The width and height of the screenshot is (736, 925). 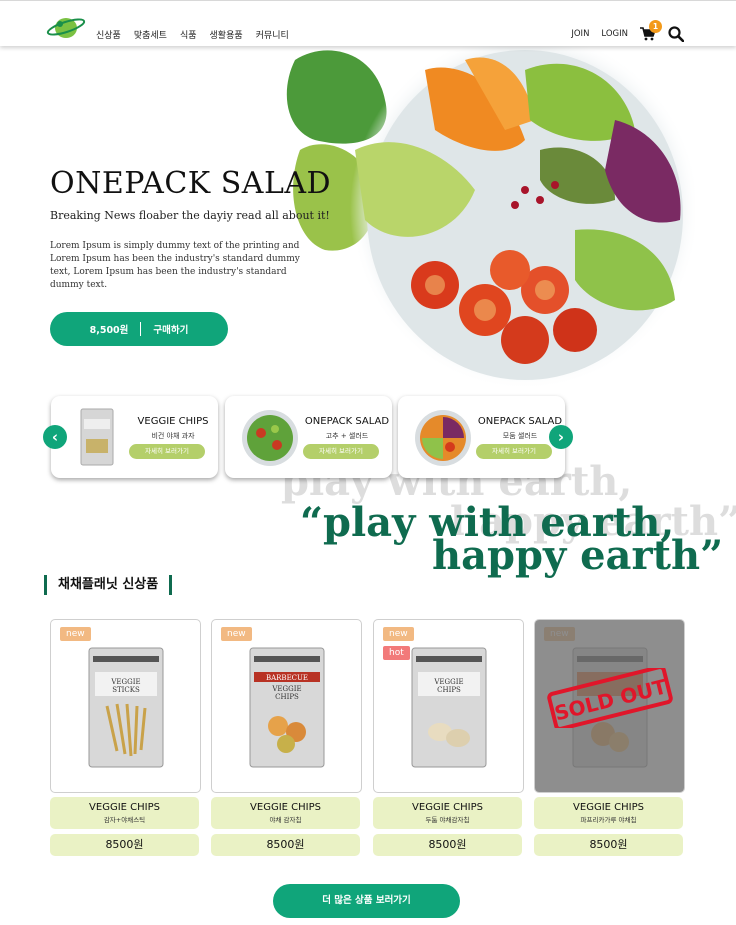 I want to click on product-image-box: VEGGIE STICKS new, so click(x=125, y=706).